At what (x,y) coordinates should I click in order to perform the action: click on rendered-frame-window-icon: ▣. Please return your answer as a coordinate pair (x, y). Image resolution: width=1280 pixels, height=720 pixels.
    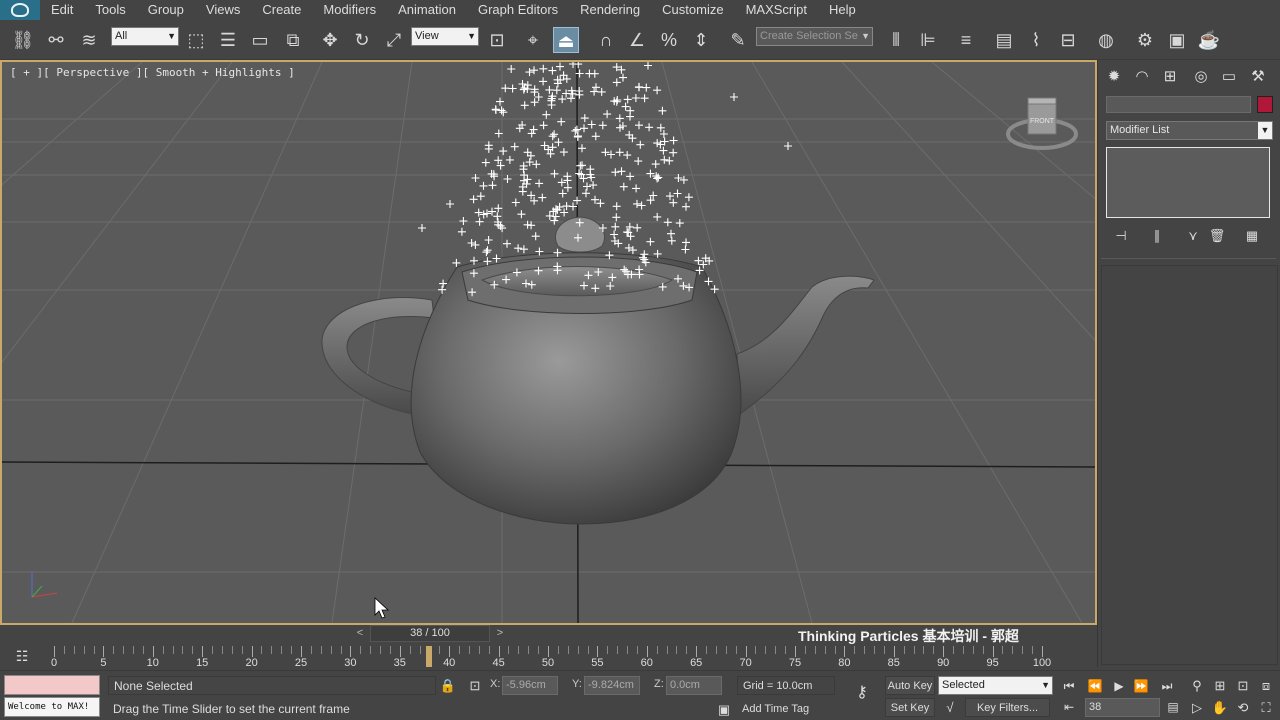
    Looking at the image, I should click on (1177, 40).